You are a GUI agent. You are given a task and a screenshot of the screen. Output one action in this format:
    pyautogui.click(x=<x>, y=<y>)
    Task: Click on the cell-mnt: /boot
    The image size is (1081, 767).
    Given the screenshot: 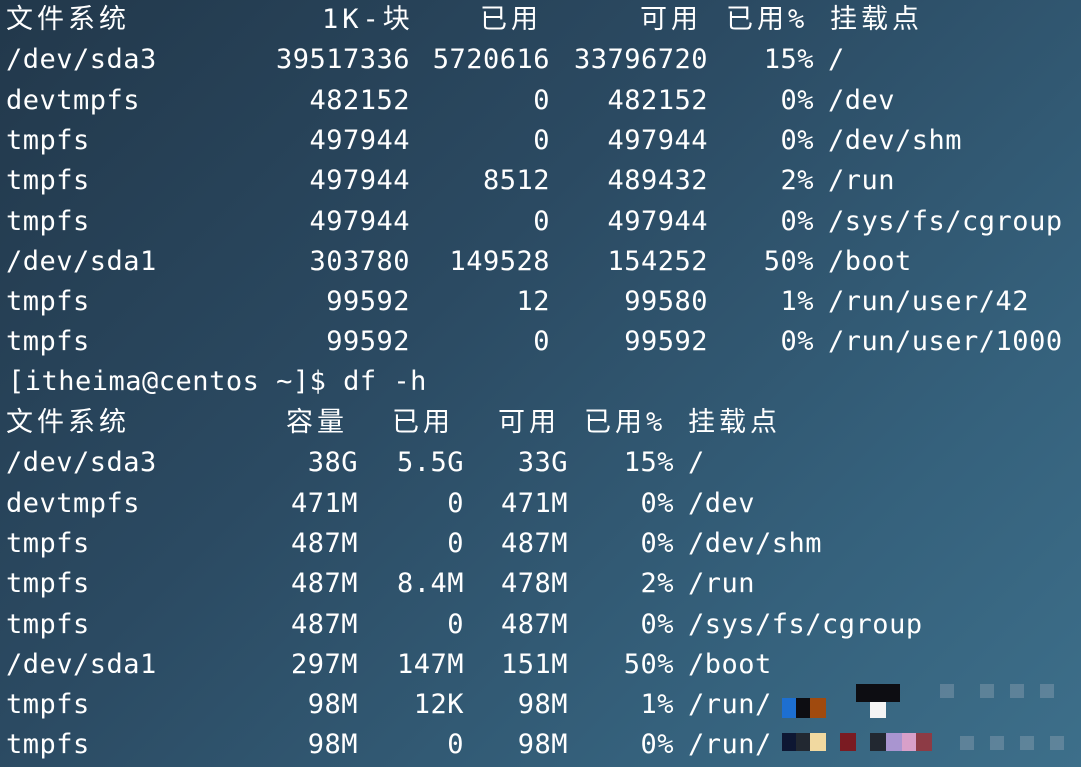 What is the action you would take?
    pyautogui.click(x=870, y=261)
    